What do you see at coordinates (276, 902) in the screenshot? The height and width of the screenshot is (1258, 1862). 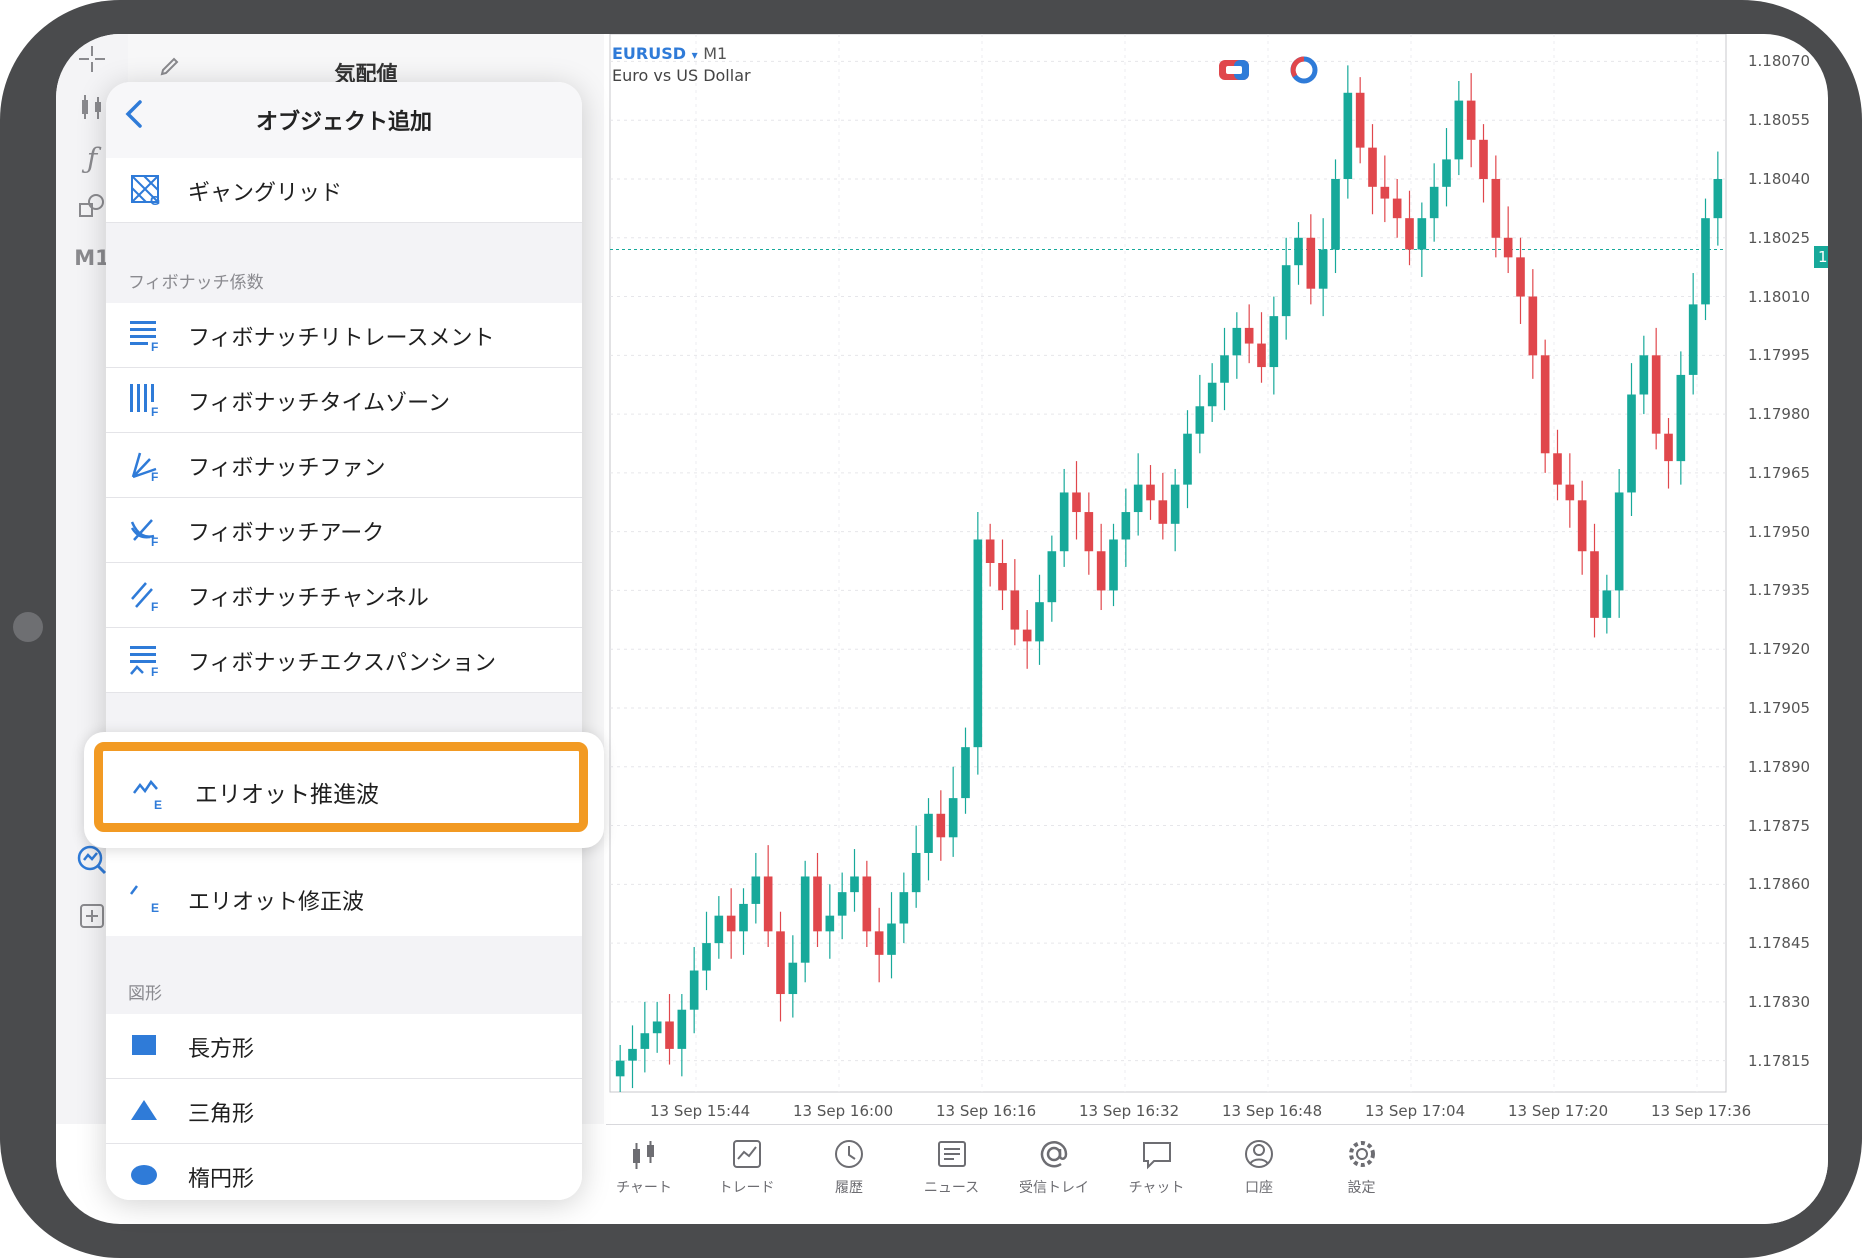 I see `list-item-label: エリオット修正波` at bounding box center [276, 902].